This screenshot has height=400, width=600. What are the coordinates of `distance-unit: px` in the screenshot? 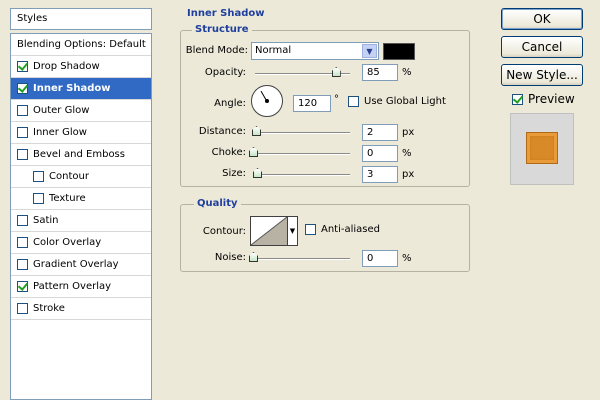 It's located at (408, 132).